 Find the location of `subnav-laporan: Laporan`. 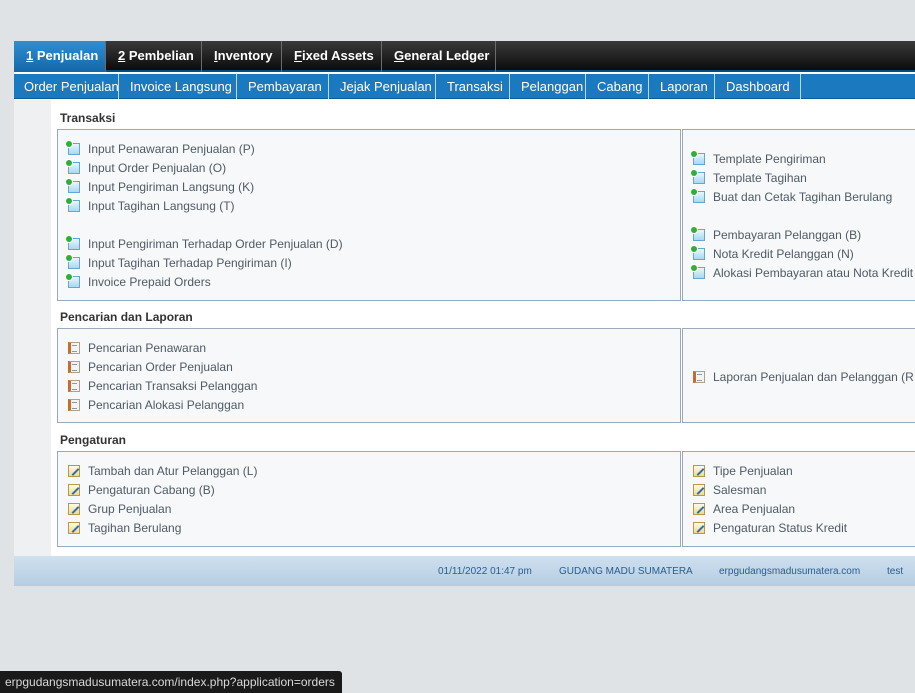

subnav-laporan: Laporan is located at coordinates (682, 86).